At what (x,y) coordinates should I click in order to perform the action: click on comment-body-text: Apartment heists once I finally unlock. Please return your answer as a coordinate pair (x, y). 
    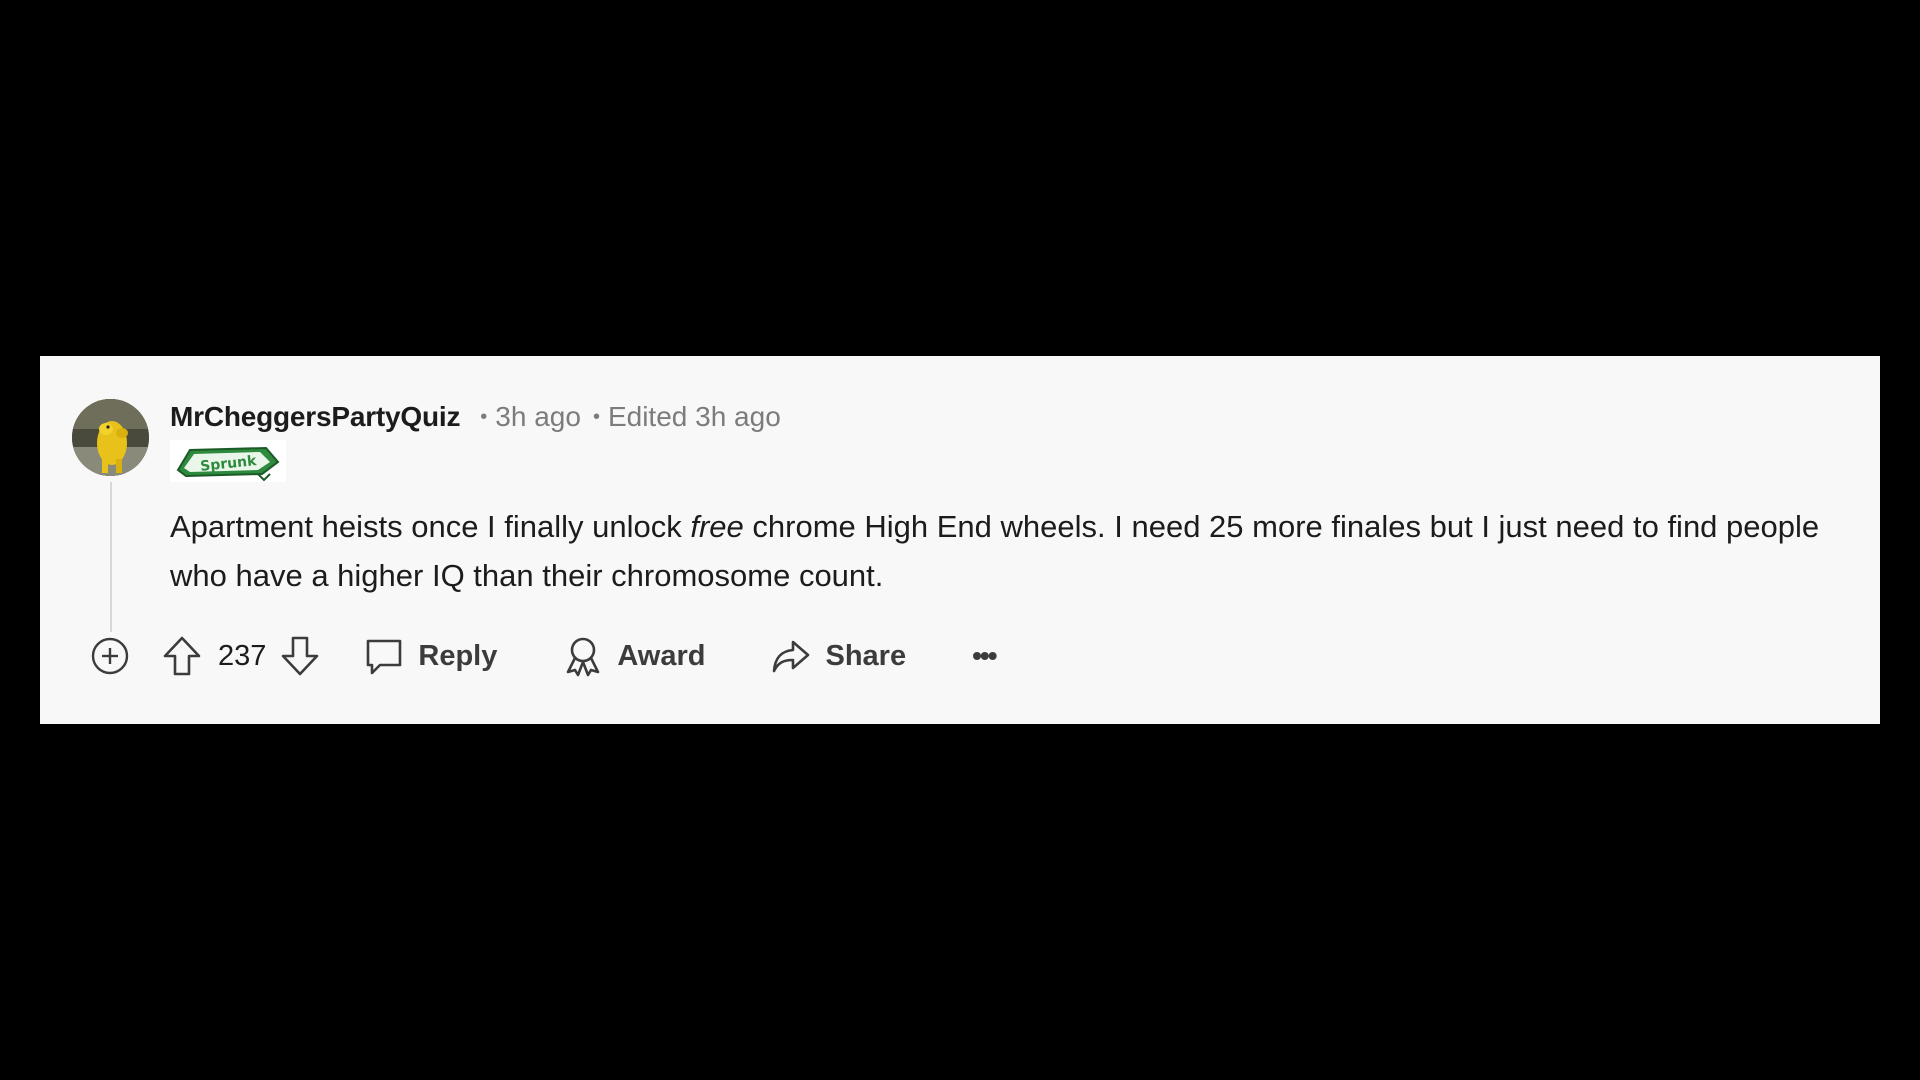
    Looking at the image, I should click on (430, 526).